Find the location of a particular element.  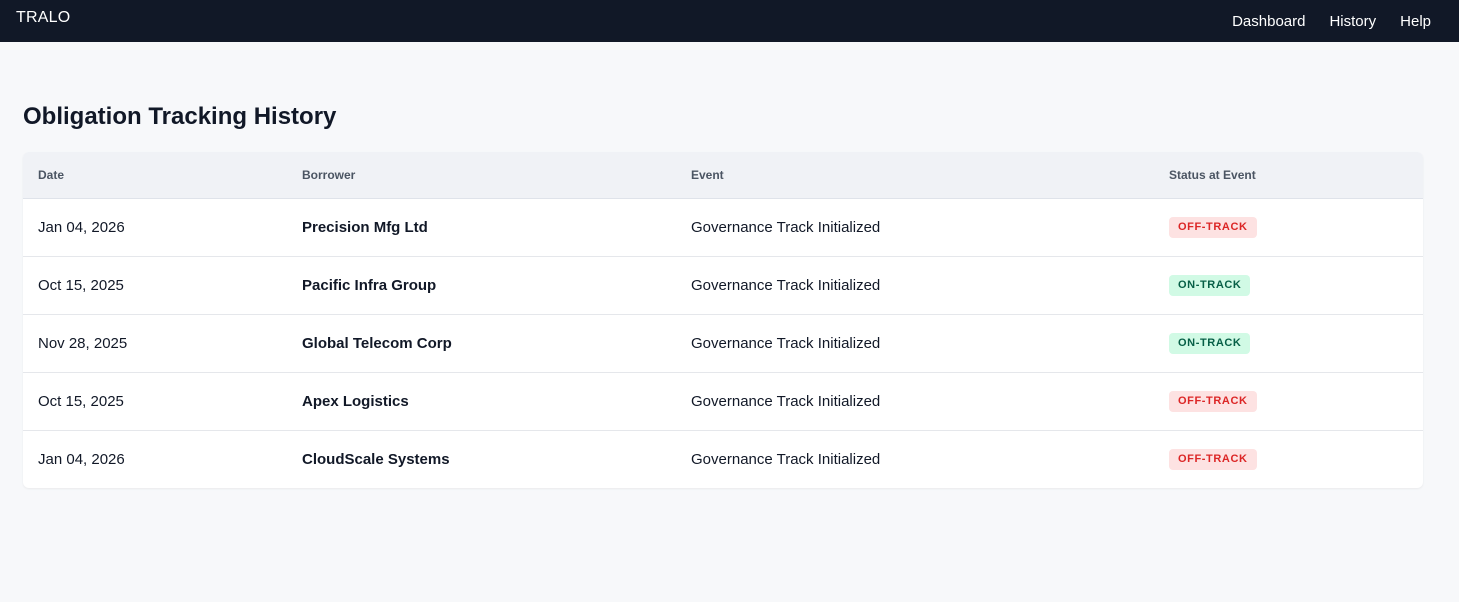

header-date: Date is located at coordinates (51, 174).